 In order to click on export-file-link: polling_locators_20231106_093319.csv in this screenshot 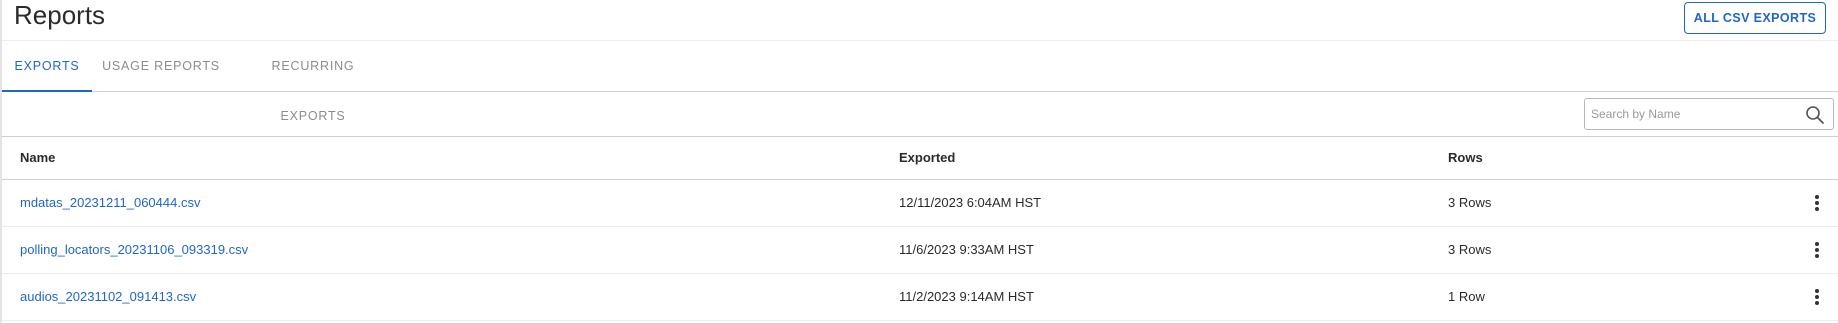, I will do `click(134, 250)`.